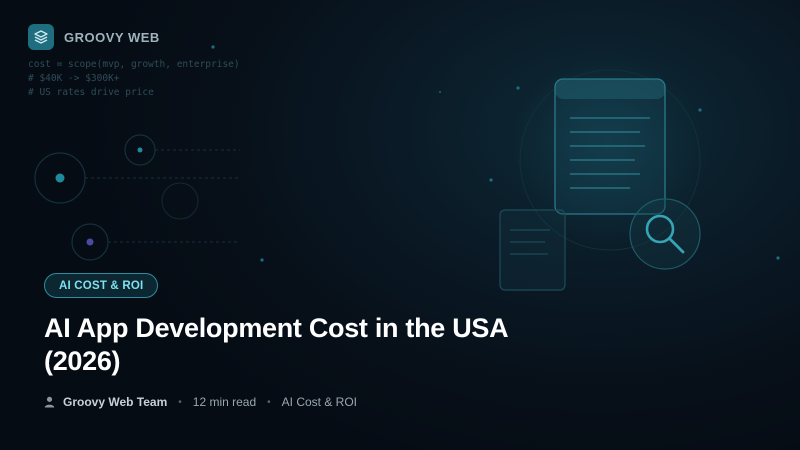 Image resolution: width=800 pixels, height=450 pixels. What do you see at coordinates (665, 234) in the screenshot?
I see `magnifier-icon` at bounding box center [665, 234].